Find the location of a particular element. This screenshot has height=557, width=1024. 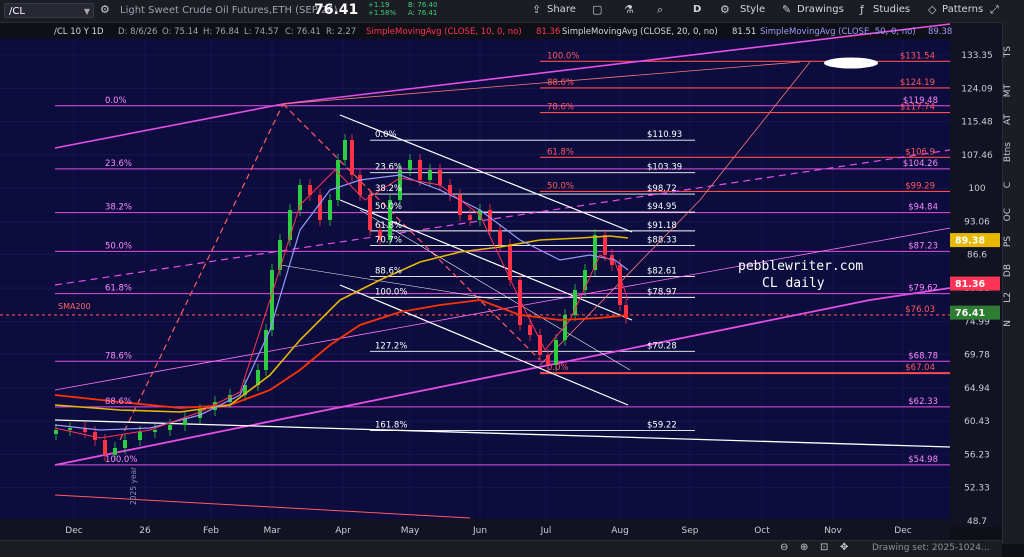

price-badge-label: 76.41 is located at coordinates (970, 313).